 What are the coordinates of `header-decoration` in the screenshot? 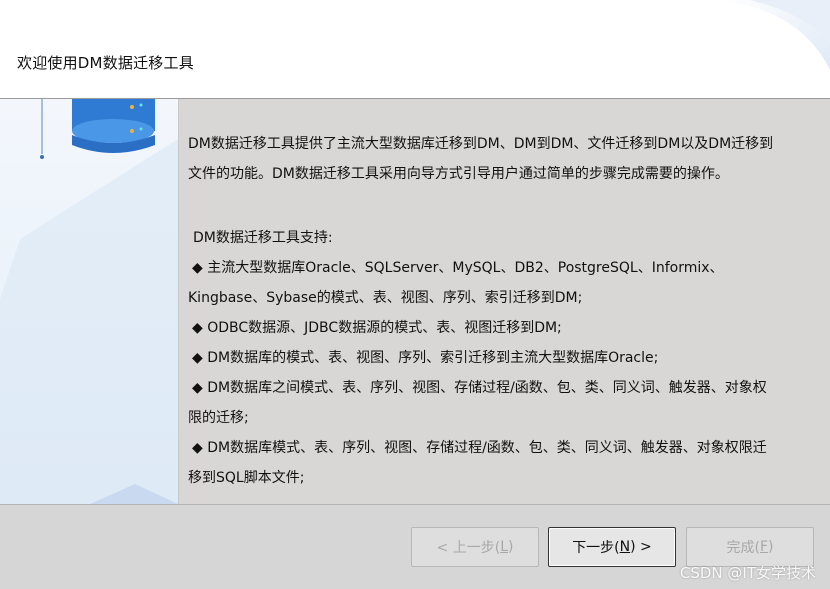 It's located at (775, 35).